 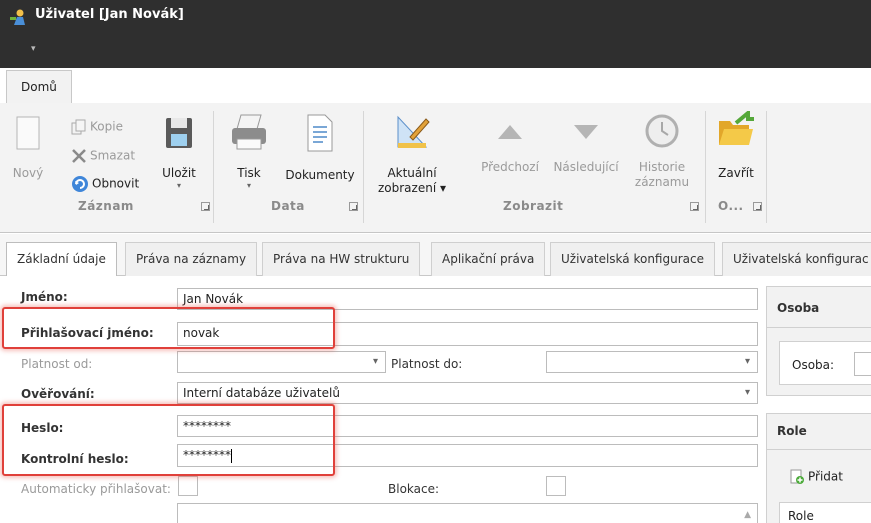 I want to click on window-title: Uživatel [Jan Novák], so click(x=109, y=14).